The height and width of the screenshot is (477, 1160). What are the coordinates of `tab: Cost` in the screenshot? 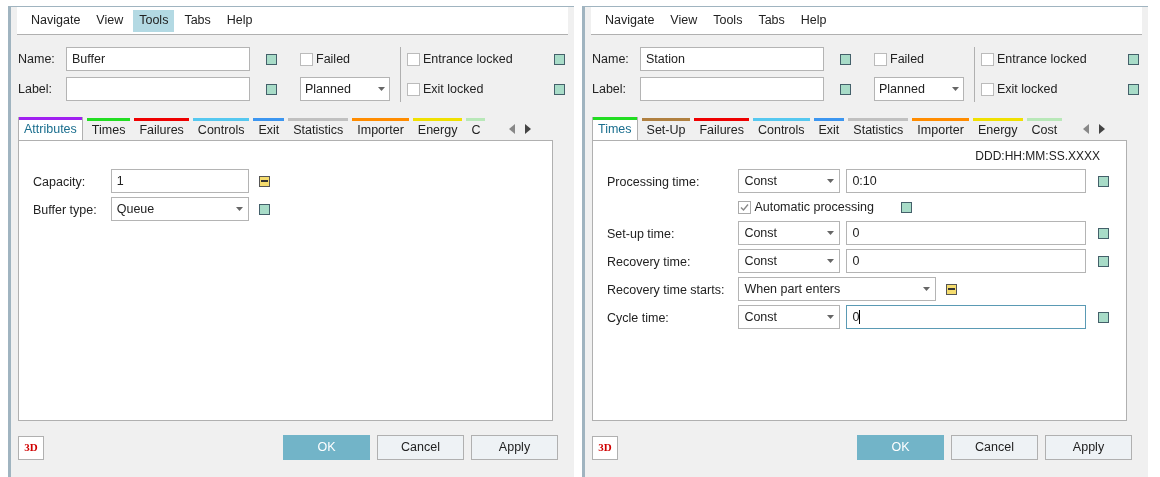 It's located at (1044, 129).